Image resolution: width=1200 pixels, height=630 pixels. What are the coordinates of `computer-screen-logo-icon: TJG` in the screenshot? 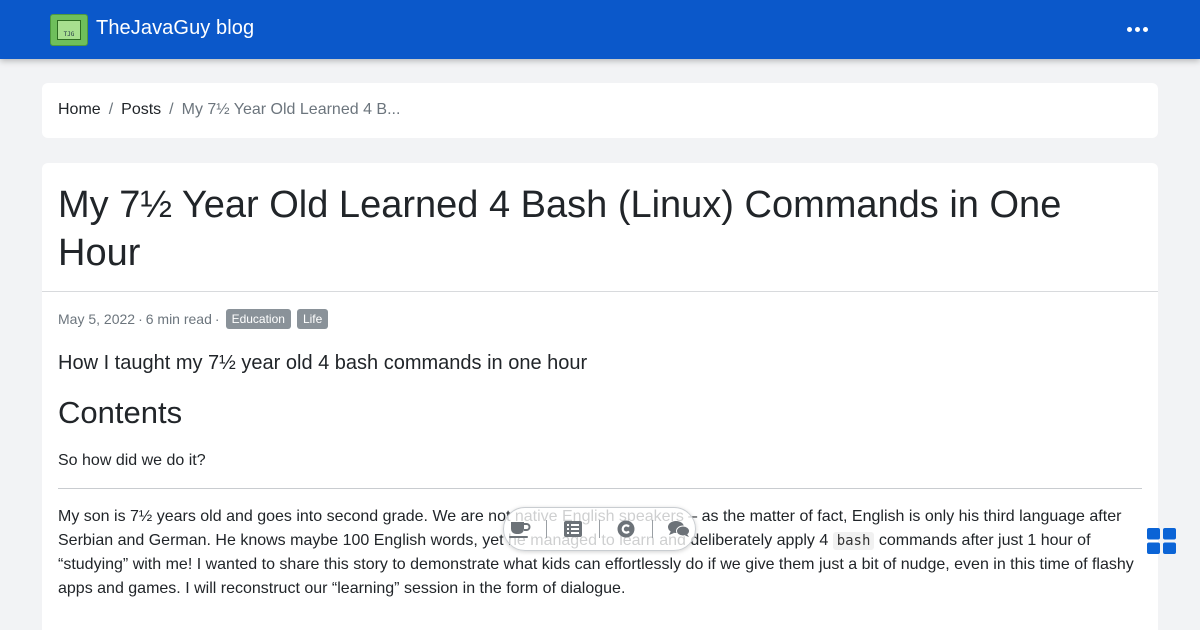 It's located at (69, 30).